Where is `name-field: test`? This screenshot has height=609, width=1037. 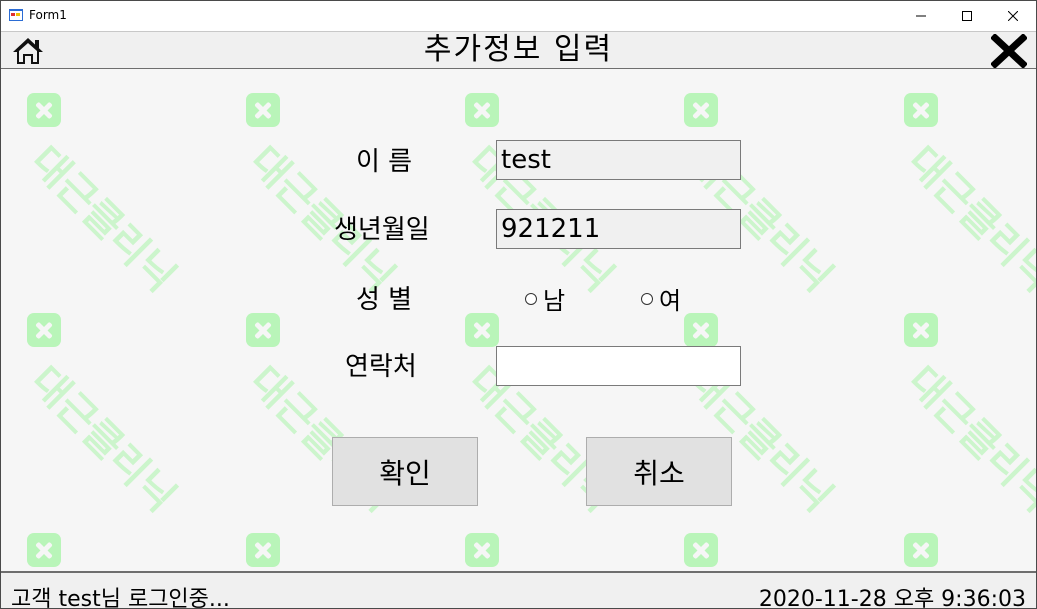 name-field: test is located at coordinates (618, 160).